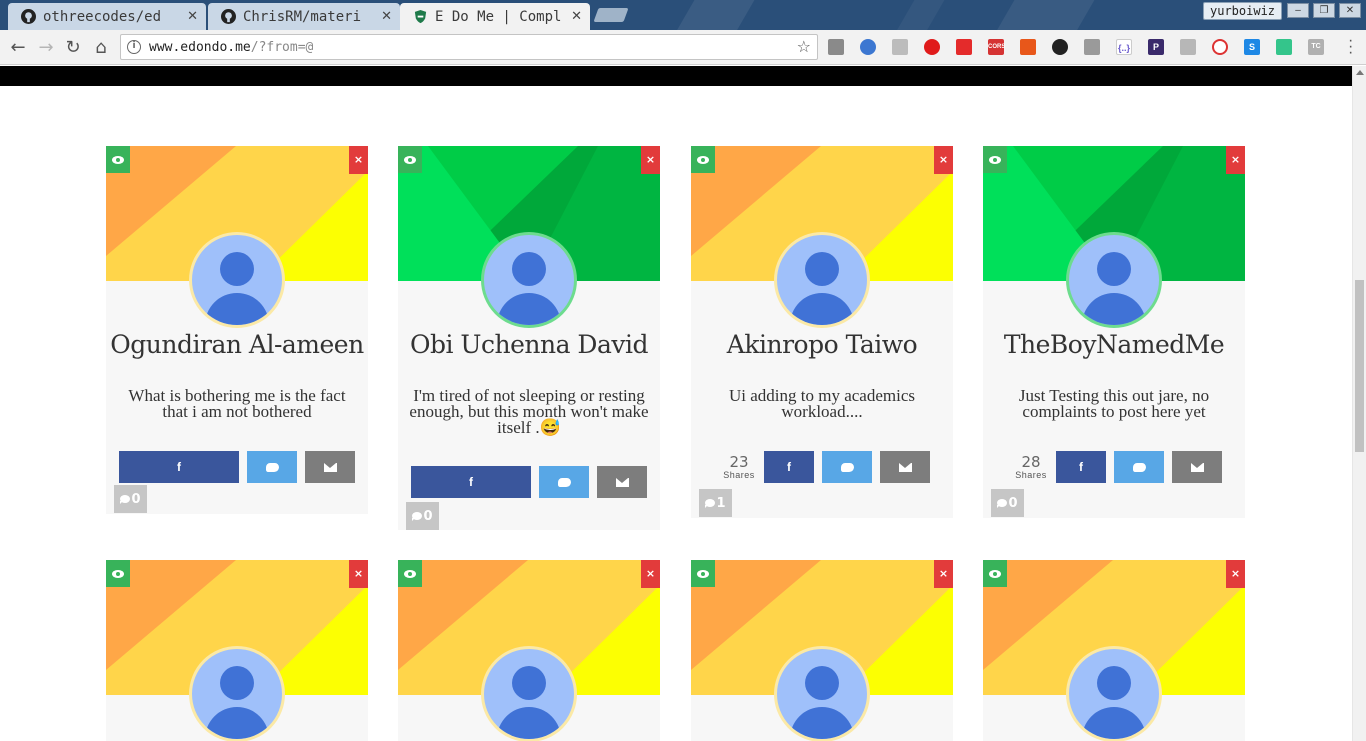  I want to click on tab-title: othreecodes/ed, so click(102, 16).